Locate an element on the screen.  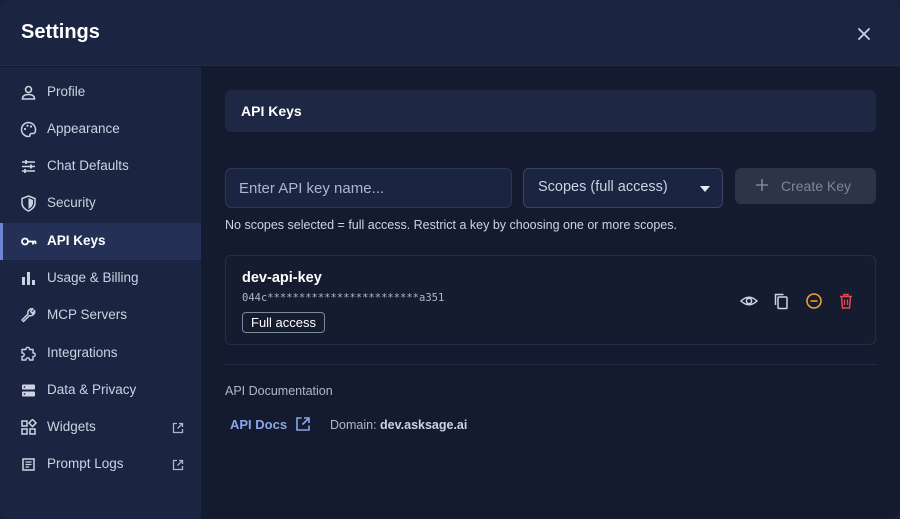
create-key-button: Create Key is located at coordinates (805, 186).